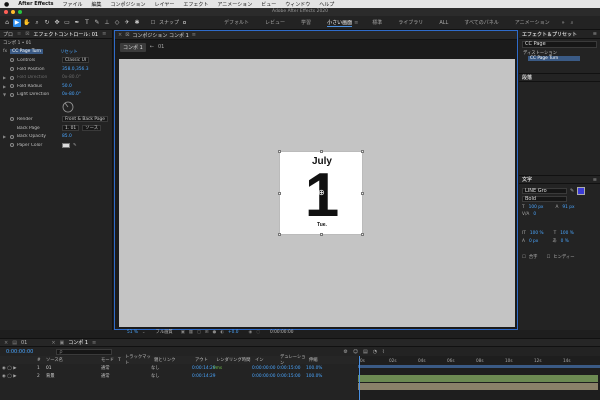  Describe the element at coordinates (85, 119) in the screenshot. I see `render-dropdown: Front & Back Page` at that location.